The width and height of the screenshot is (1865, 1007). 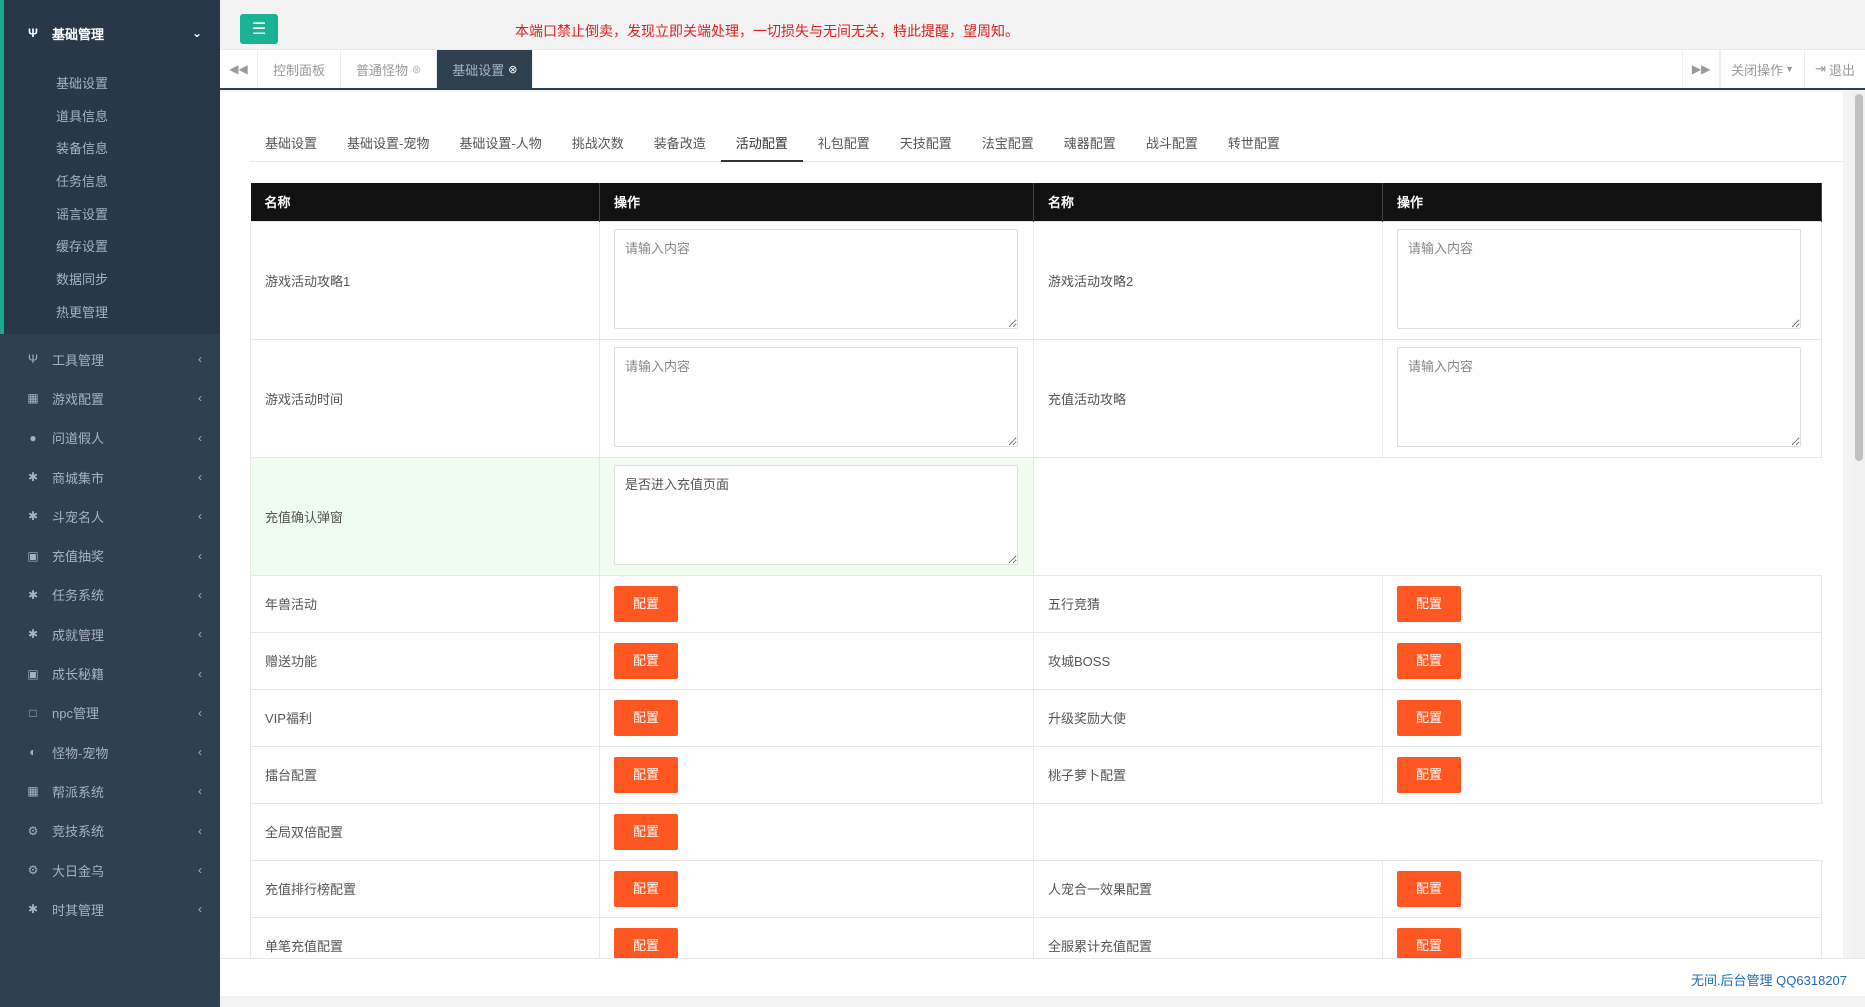 I want to click on sidebar-item: Ψ 工具管理 ‹, so click(x=112, y=359).